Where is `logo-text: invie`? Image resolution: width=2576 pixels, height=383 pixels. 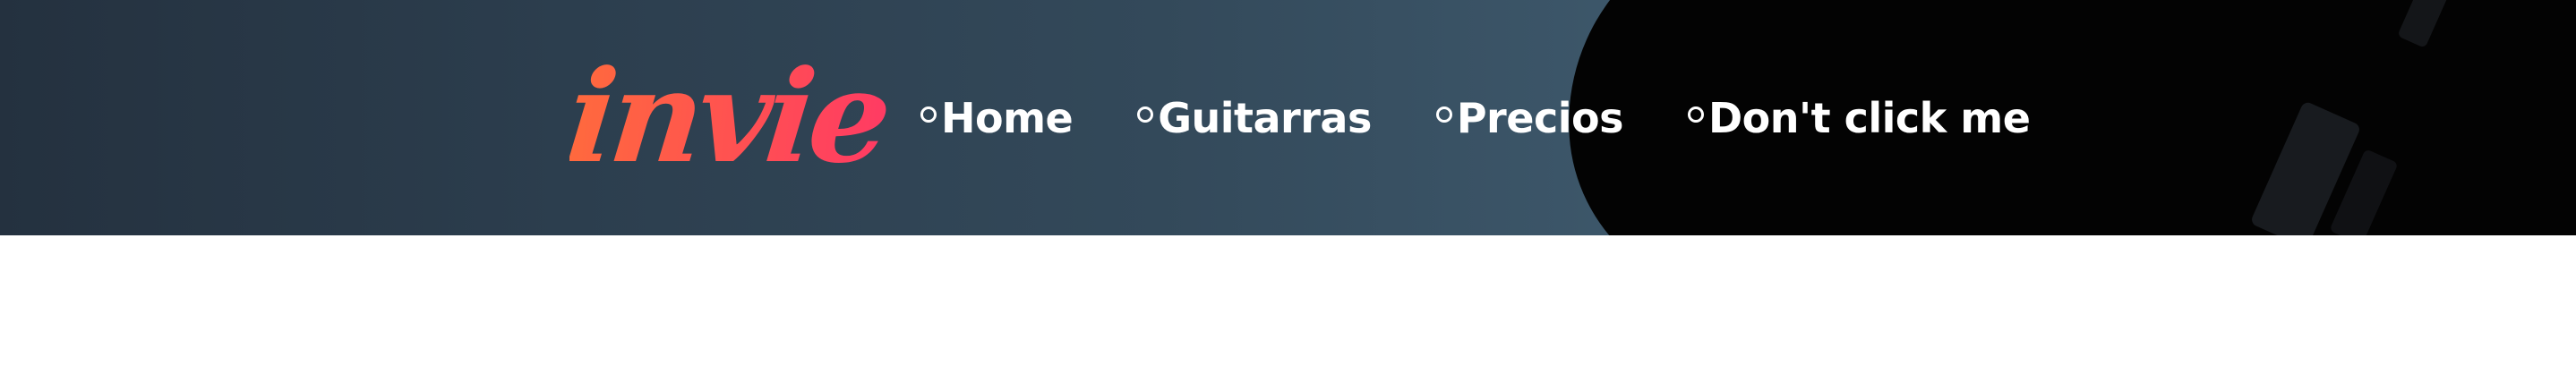 logo-text: invie is located at coordinates (732, 118).